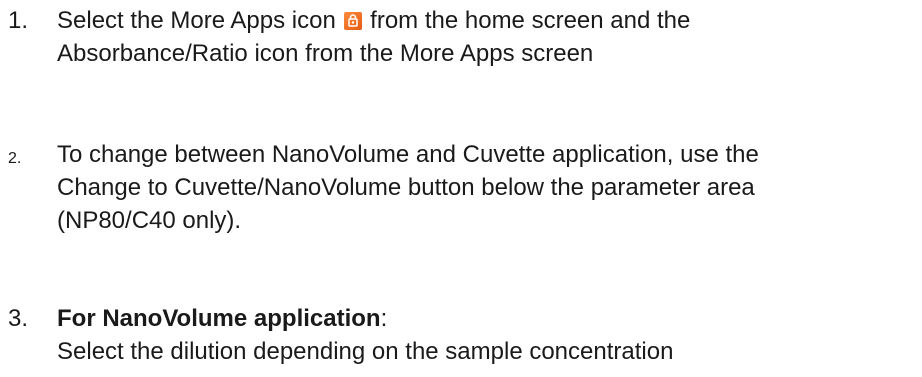  I want to click on step-3-heading-suffix: :, so click(384, 318).